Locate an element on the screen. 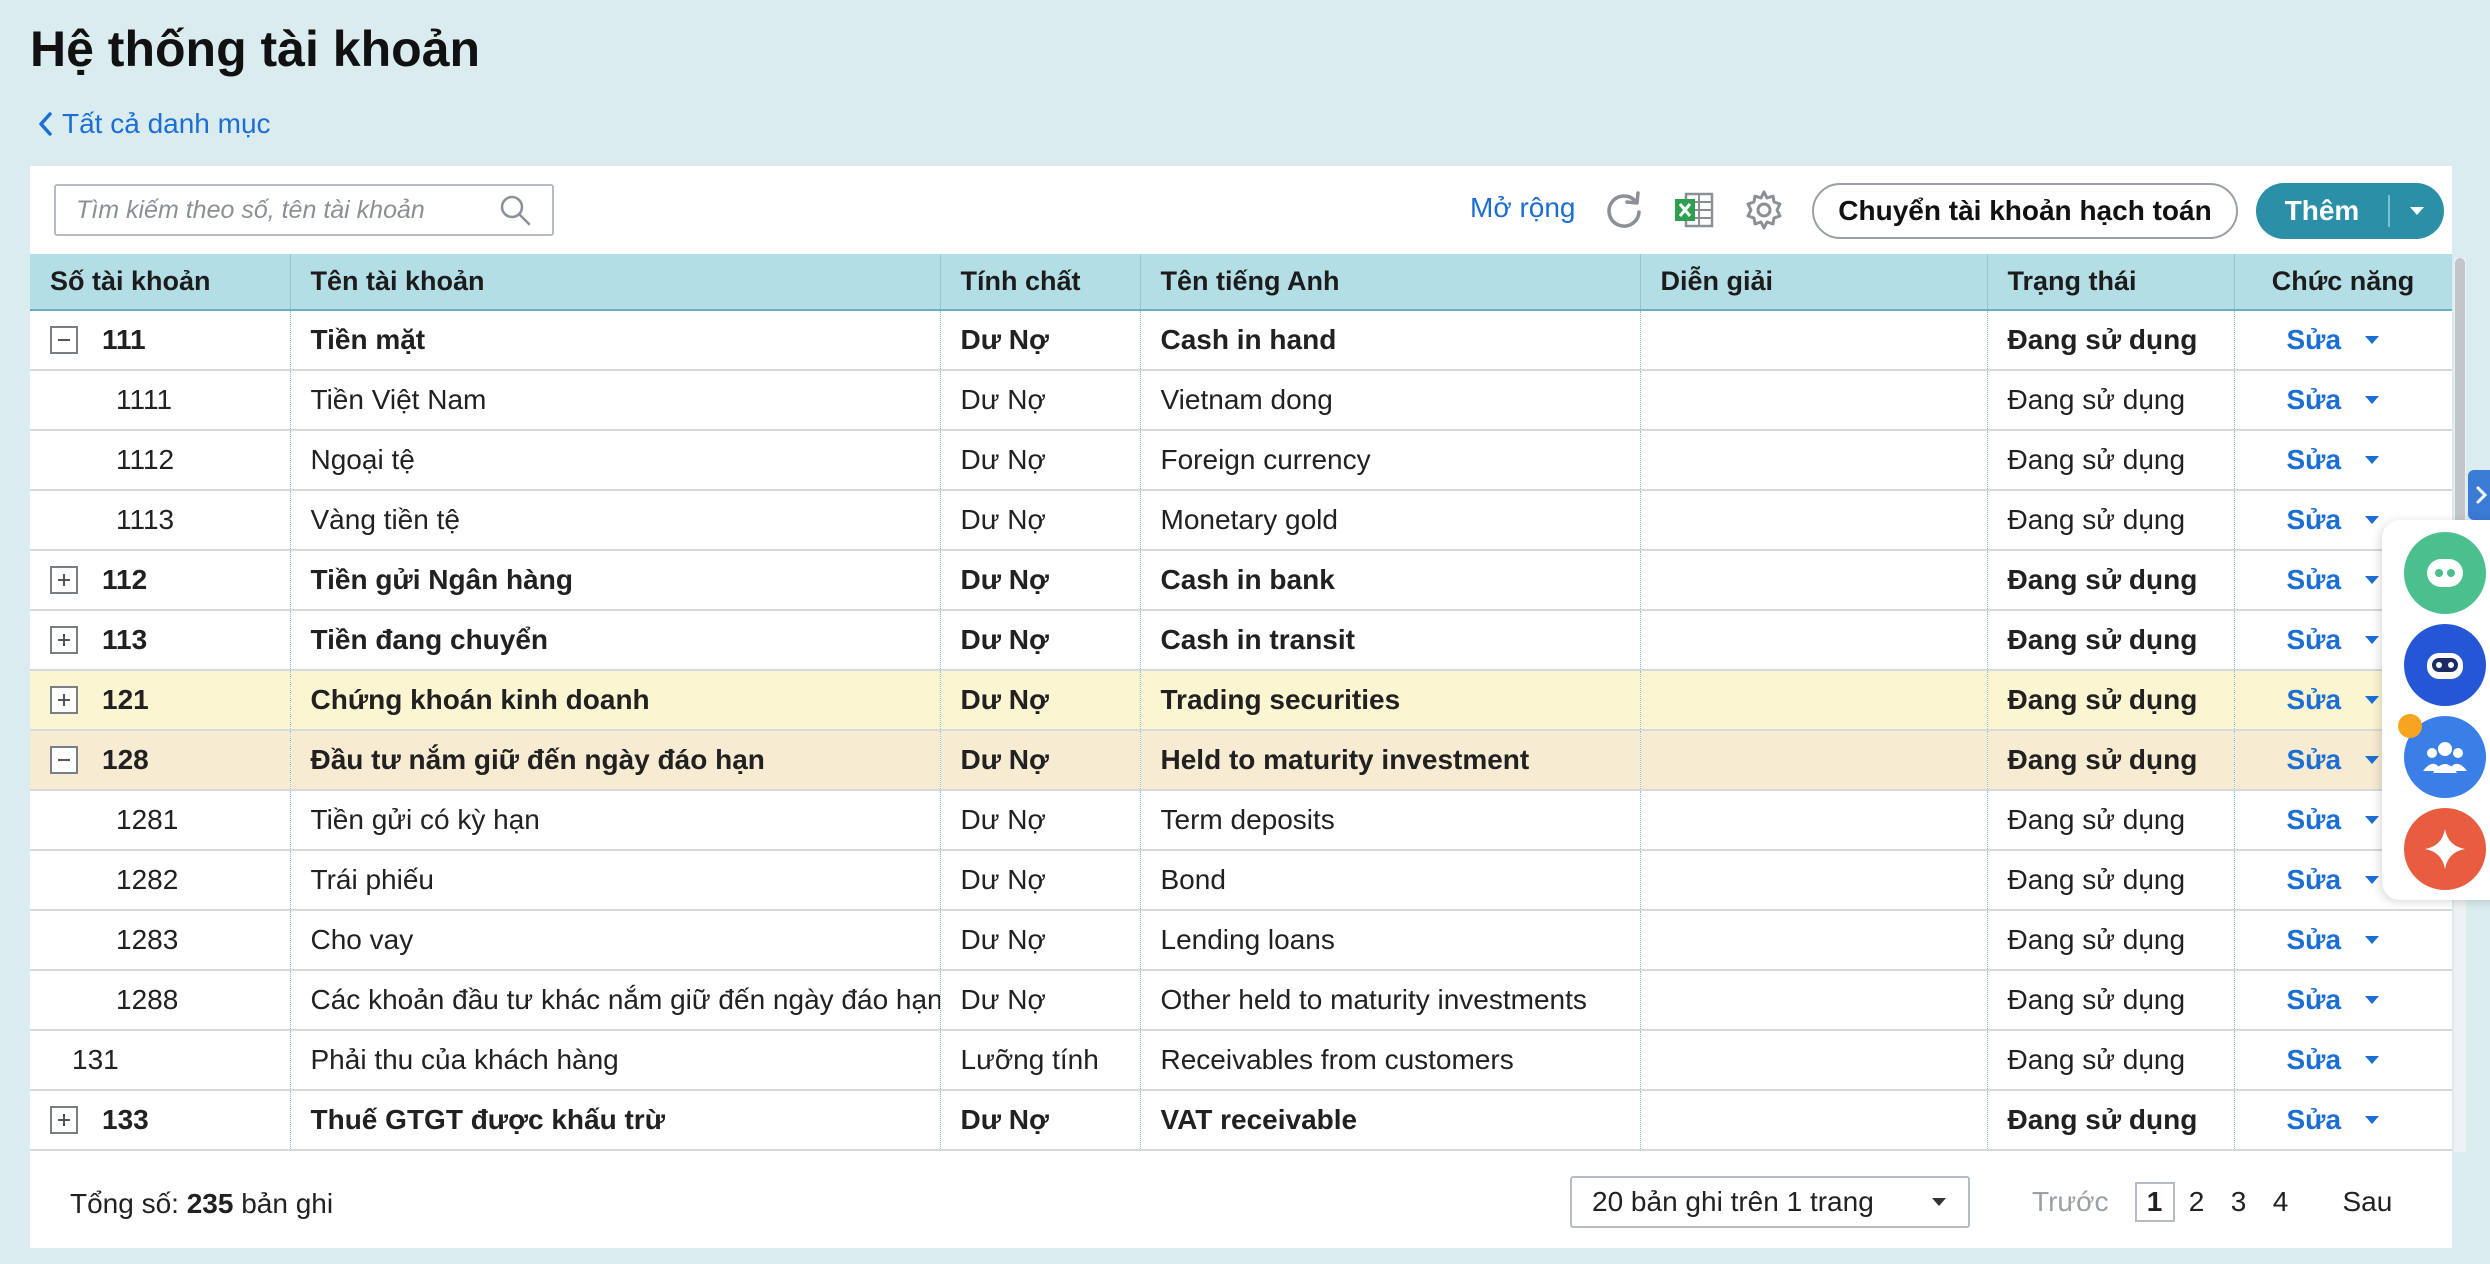 This screenshot has height=1264, width=2490. total-prefix: Tổng số: is located at coordinates (124, 1203).